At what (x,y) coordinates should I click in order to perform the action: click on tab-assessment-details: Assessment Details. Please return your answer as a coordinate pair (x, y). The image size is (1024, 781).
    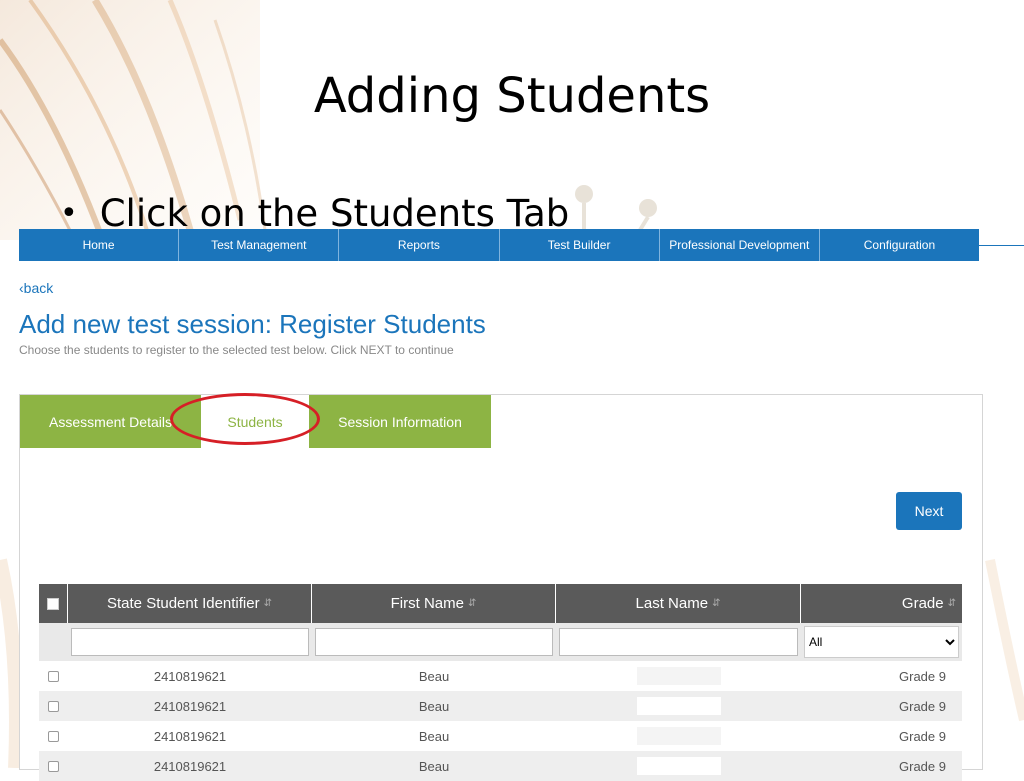
    Looking at the image, I should click on (110, 421).